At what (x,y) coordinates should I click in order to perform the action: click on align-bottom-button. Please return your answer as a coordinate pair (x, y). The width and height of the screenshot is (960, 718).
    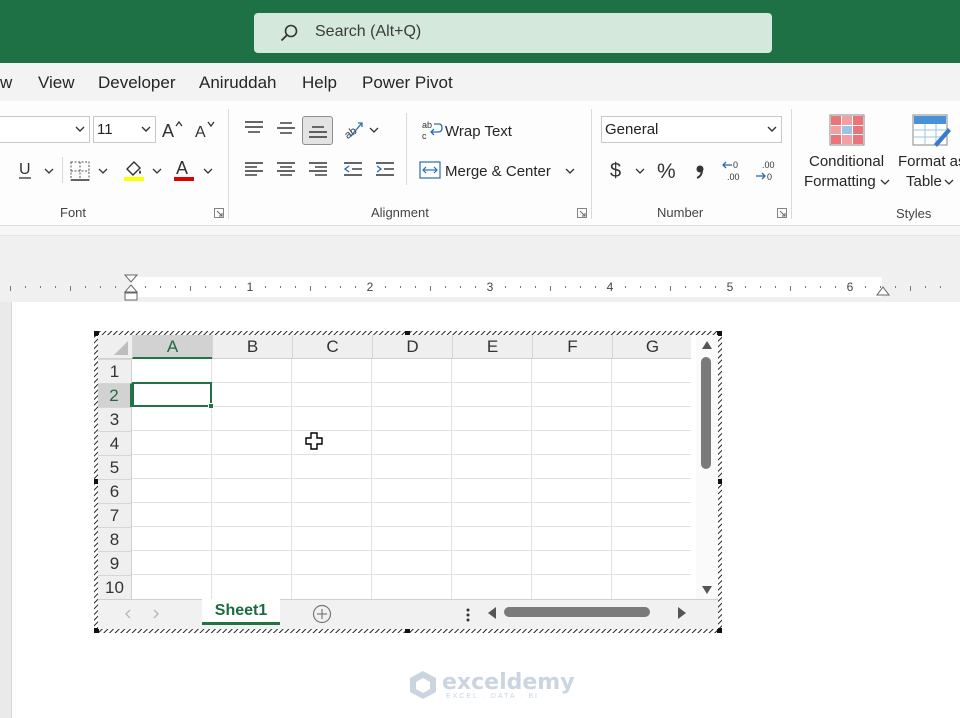
    Looking at the image, I should click on (317, 130).